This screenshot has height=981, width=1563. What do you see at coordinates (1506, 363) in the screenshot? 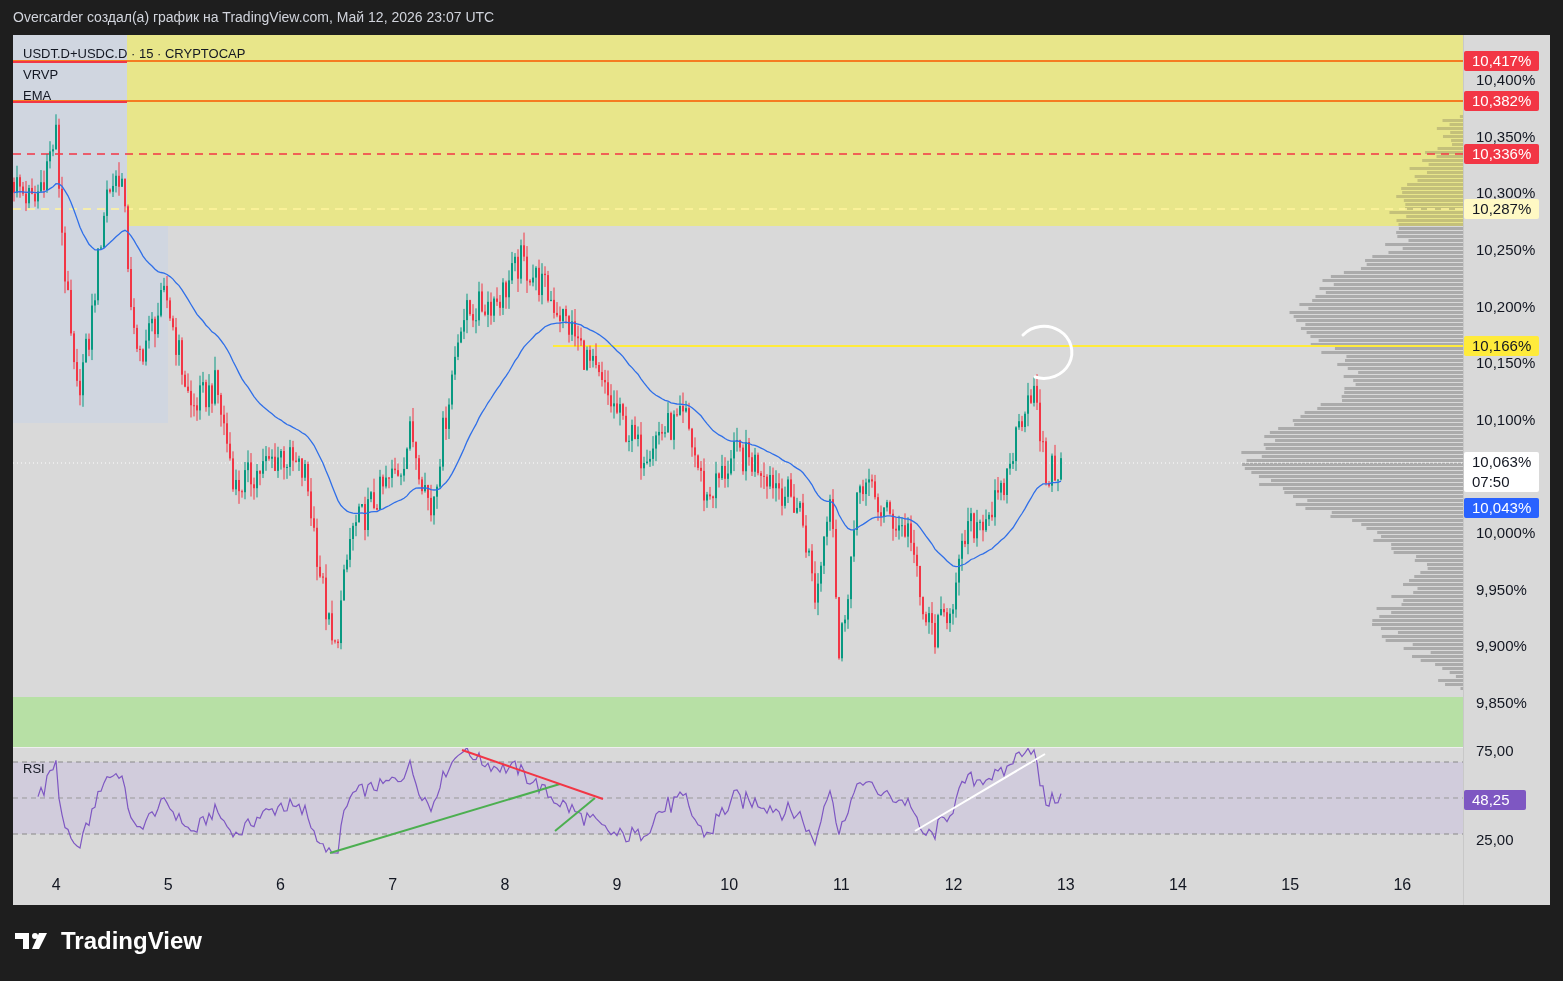
I see `price-axis-label: 10,150%` at bounding box center [1506, 363].